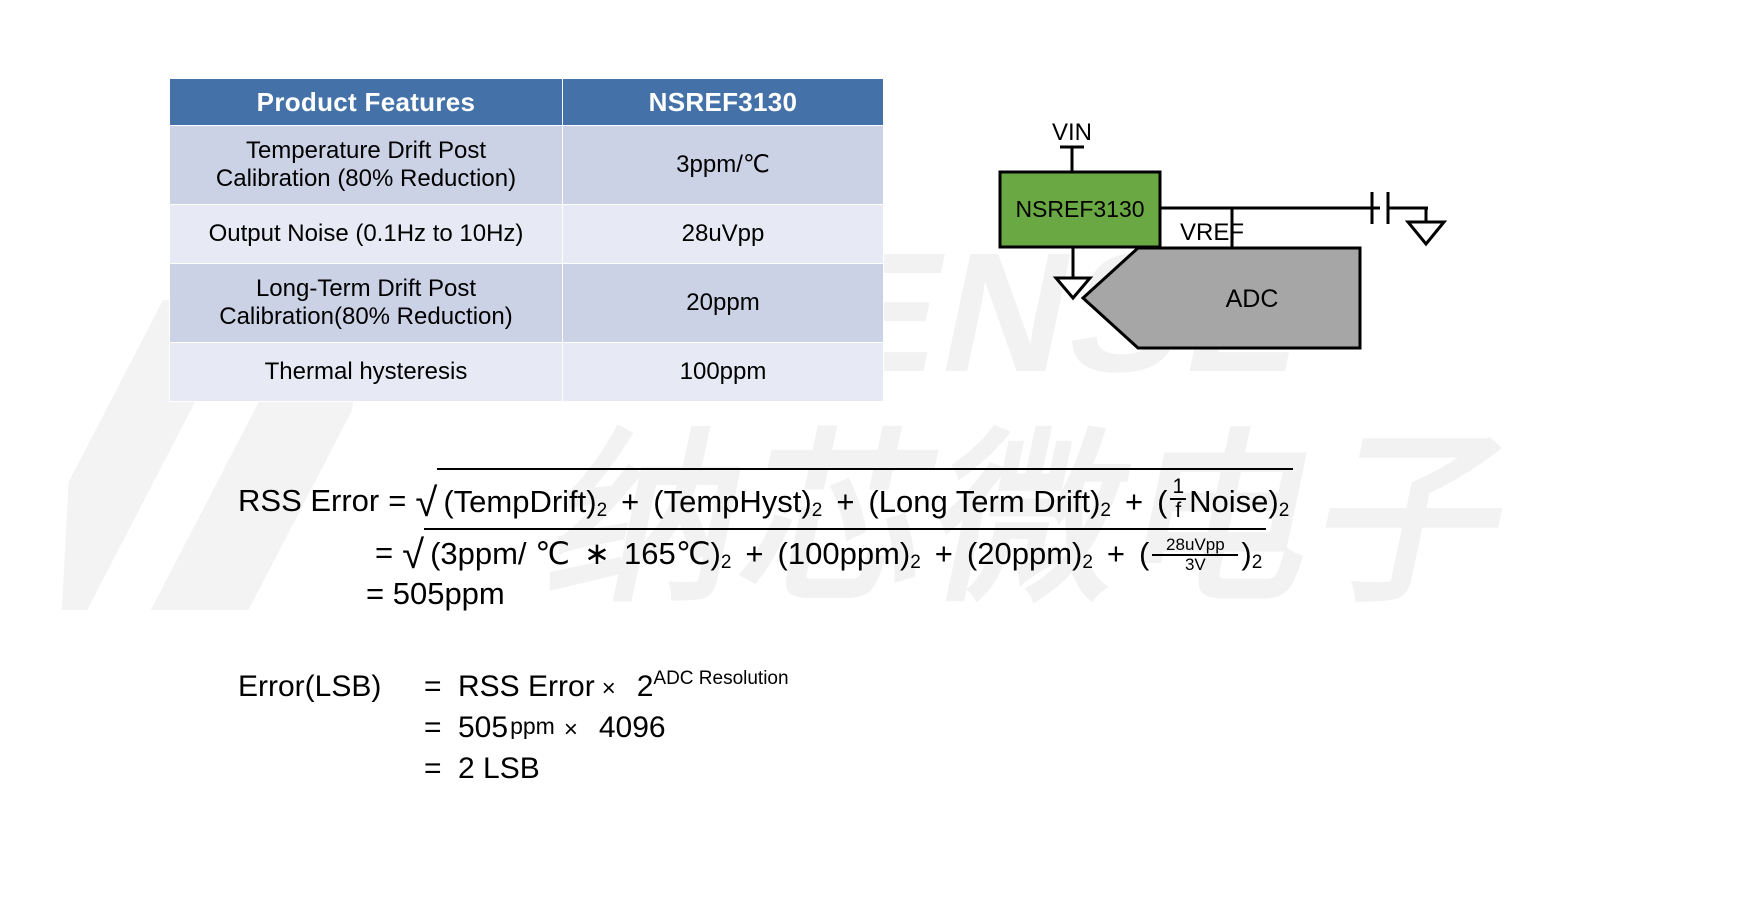 Image resolution: width=1745 pixels, height=922 pixels. I want to click on row-feature-label: Output Noise (0.1Hz to 10Hz), so click(366, 234).